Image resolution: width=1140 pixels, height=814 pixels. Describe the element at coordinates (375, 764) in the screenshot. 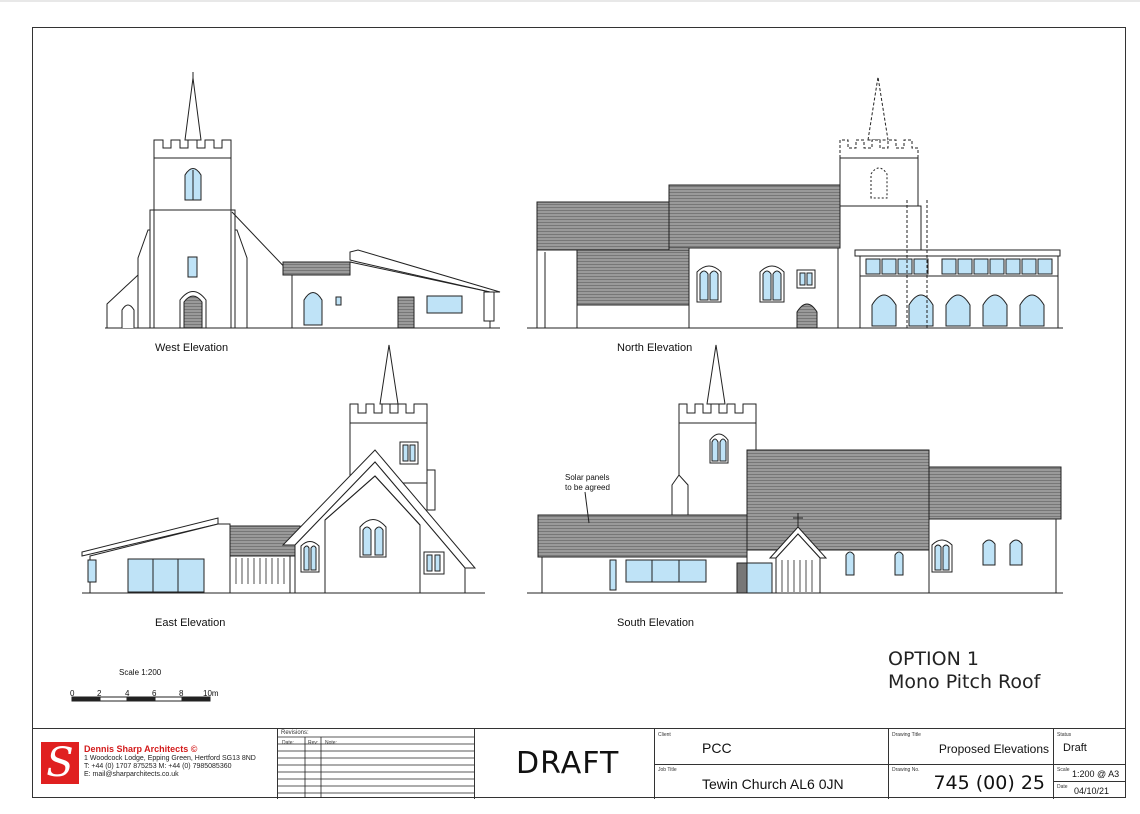

I see `revisions-box: Revisions: Date: Rev: Note:` at that location.